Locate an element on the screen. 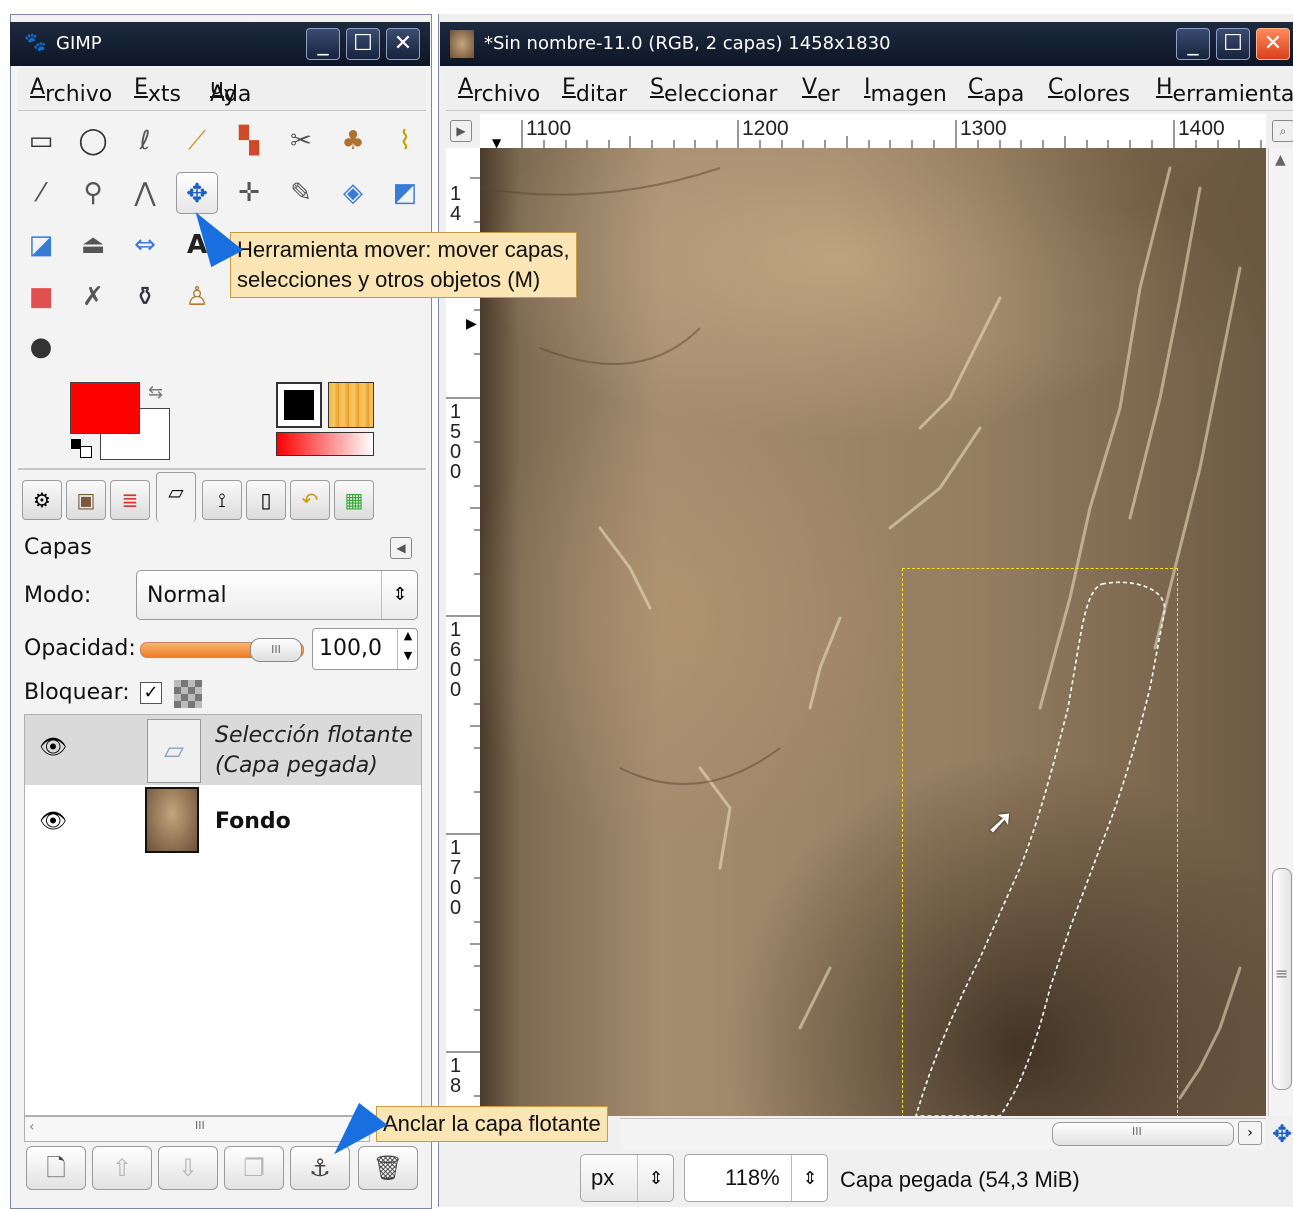  new-layer-button: 🗋 is located at coordinates (56, 1168).